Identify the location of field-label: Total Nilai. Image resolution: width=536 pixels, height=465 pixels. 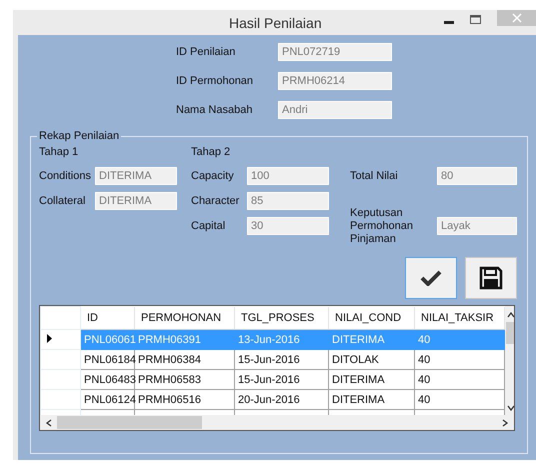
(374, 176).